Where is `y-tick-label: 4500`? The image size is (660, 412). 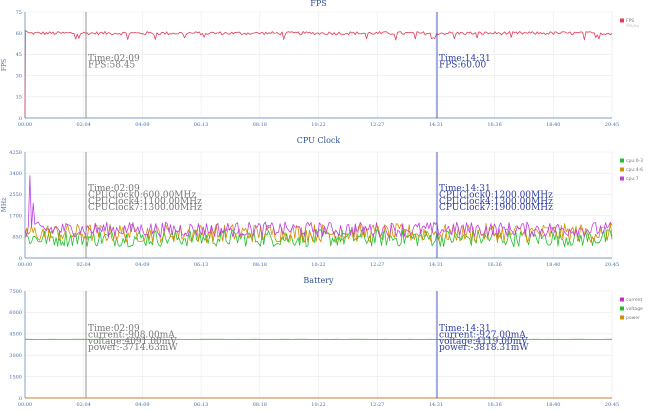 y-tick-label: 4500 is located at coordinates (15, 335).